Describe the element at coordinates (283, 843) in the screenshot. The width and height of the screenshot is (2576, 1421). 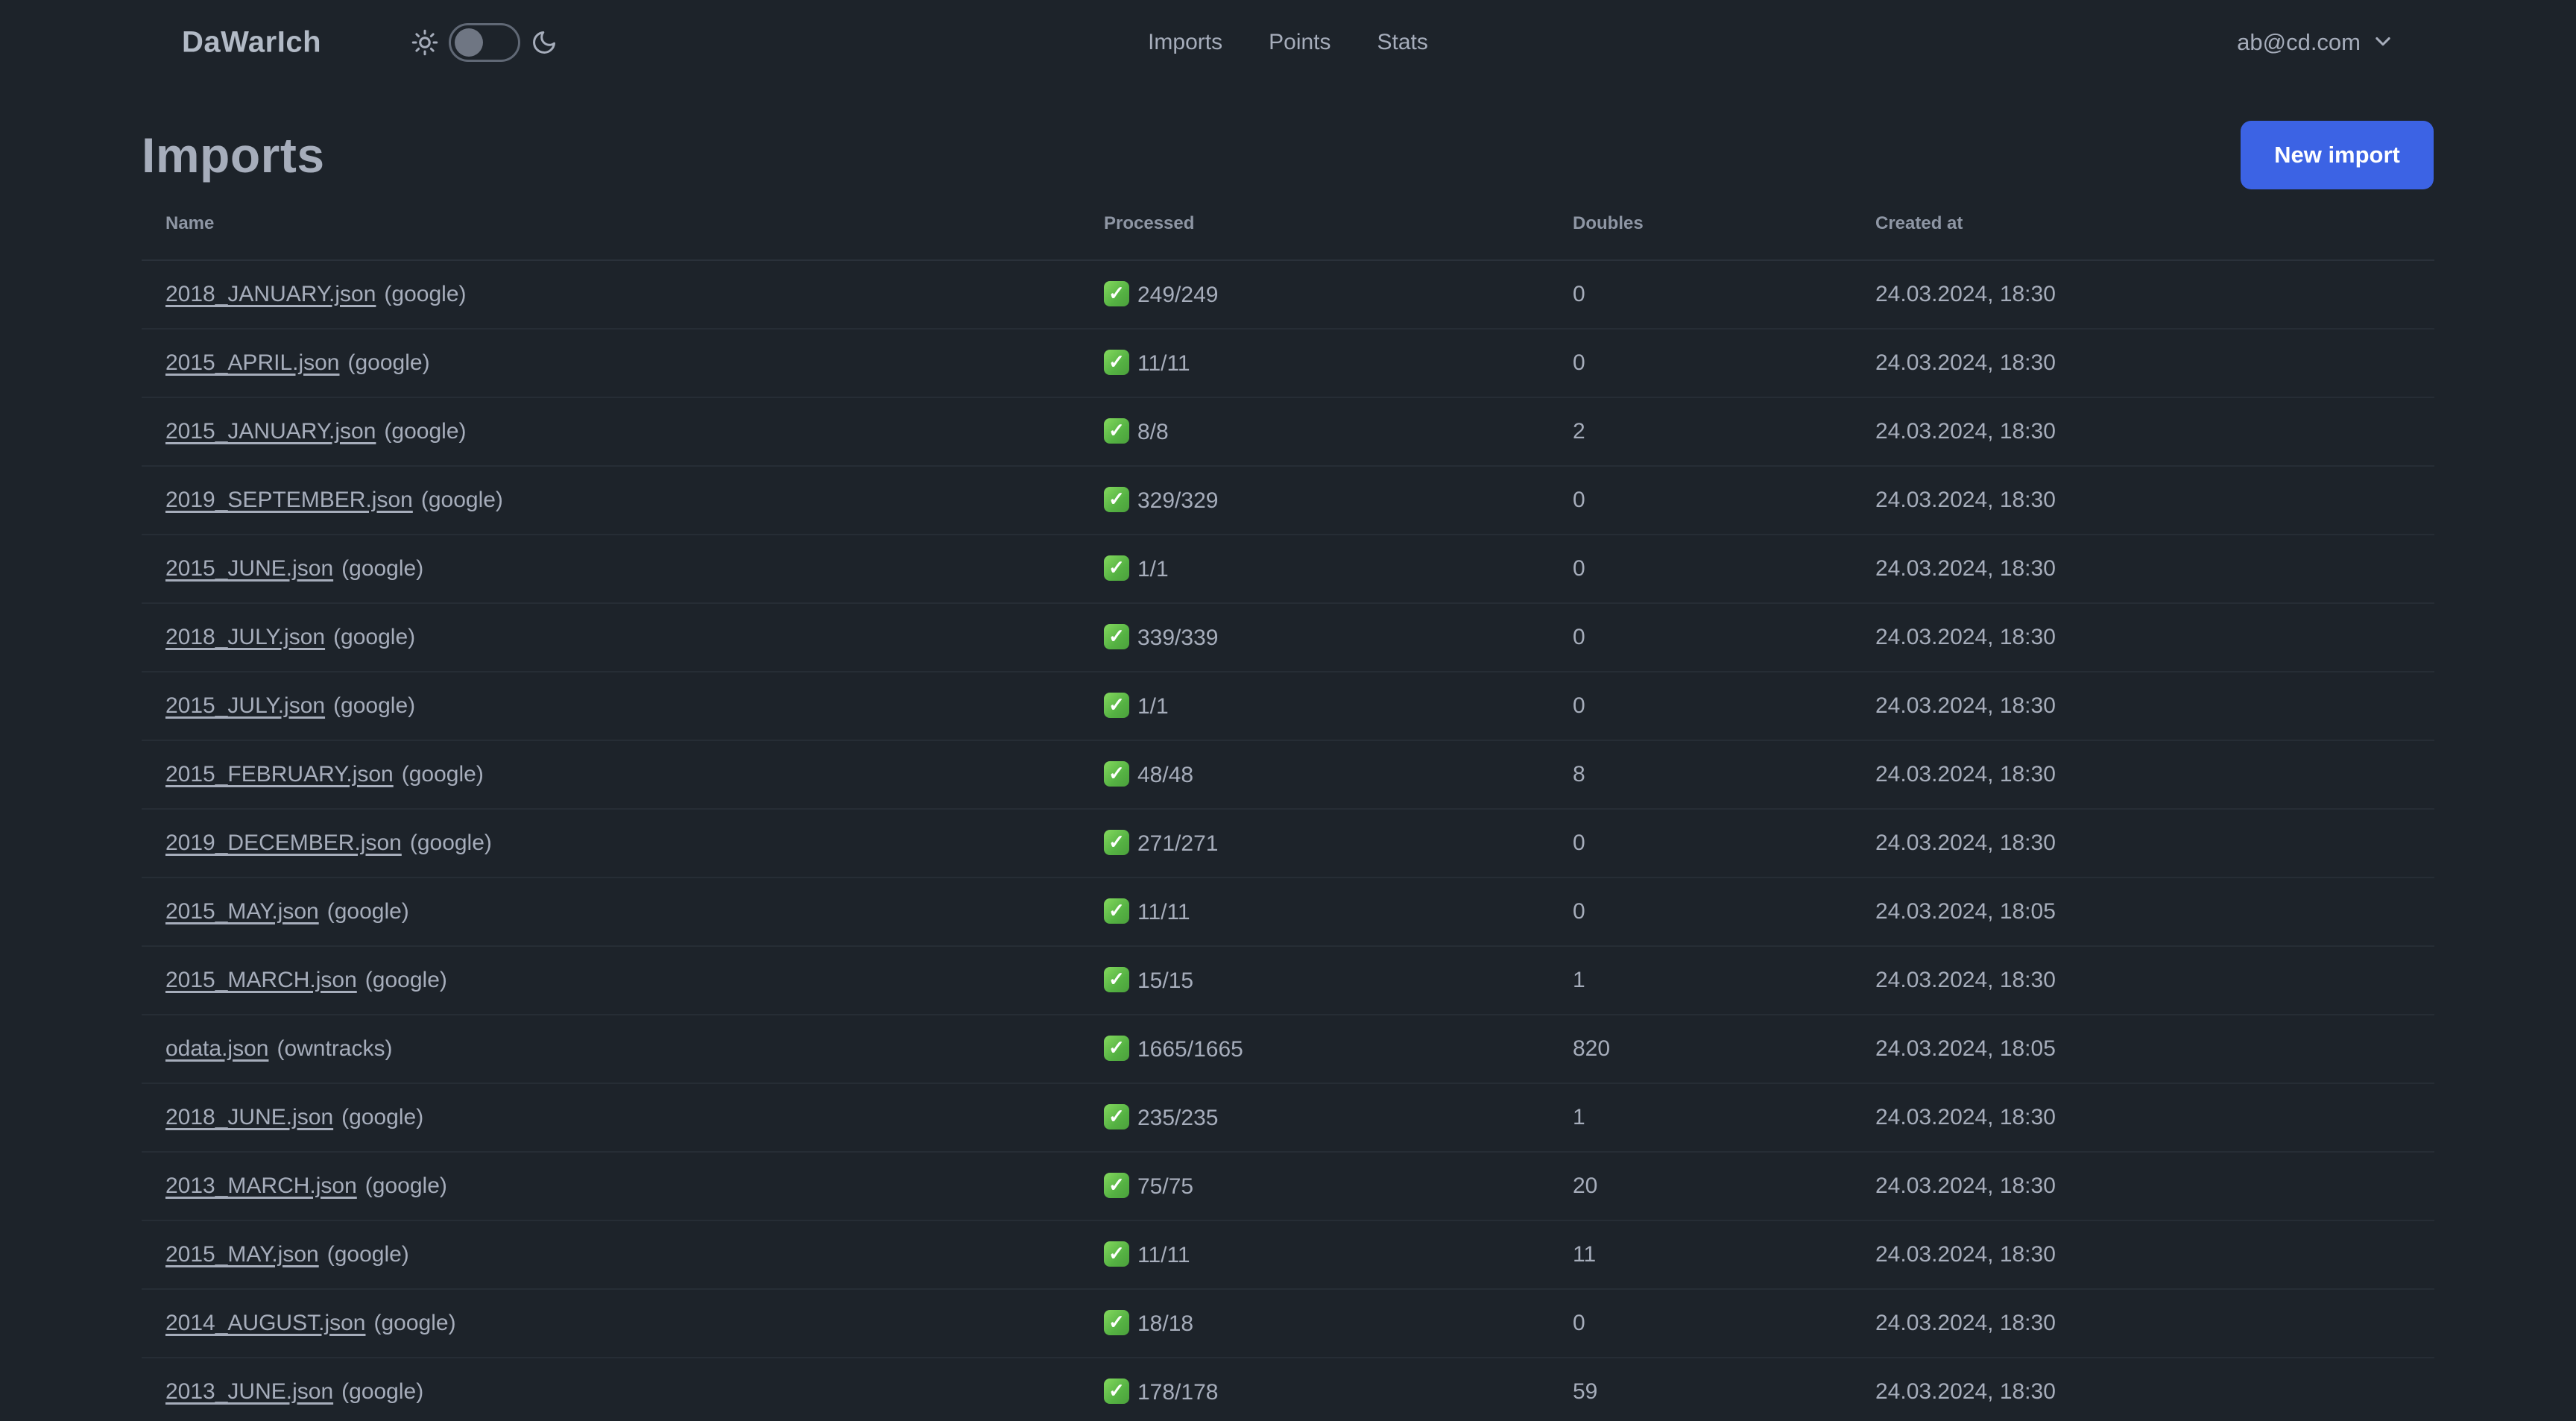
I see `import-file-link: 2019_DECEMBER.json` at that location.